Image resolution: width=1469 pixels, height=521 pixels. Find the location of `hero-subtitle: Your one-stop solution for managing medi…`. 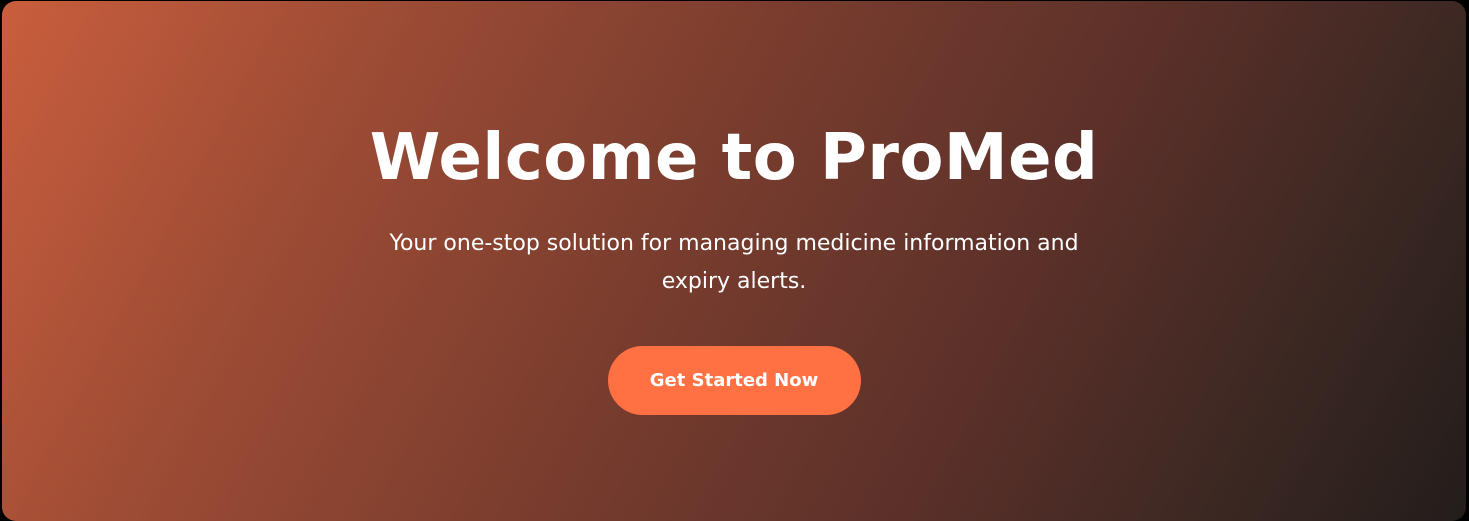

hero-subtitle: Your one-stop solution for managing medi… is located at coordinates (734, 262).